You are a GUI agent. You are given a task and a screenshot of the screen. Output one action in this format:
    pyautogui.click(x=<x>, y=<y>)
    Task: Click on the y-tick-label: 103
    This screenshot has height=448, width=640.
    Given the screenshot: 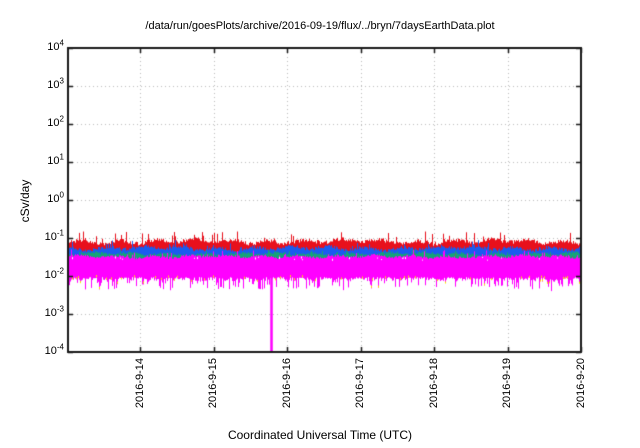 What is the action you would take?
    pyautogui.click(x=55, y=83)
    